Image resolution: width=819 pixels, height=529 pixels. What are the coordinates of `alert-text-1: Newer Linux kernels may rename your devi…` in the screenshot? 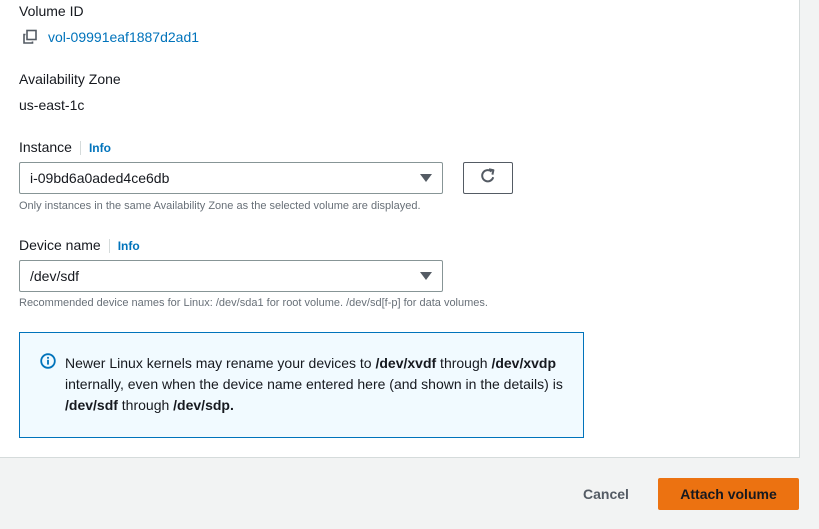 It's located at (220, 363).